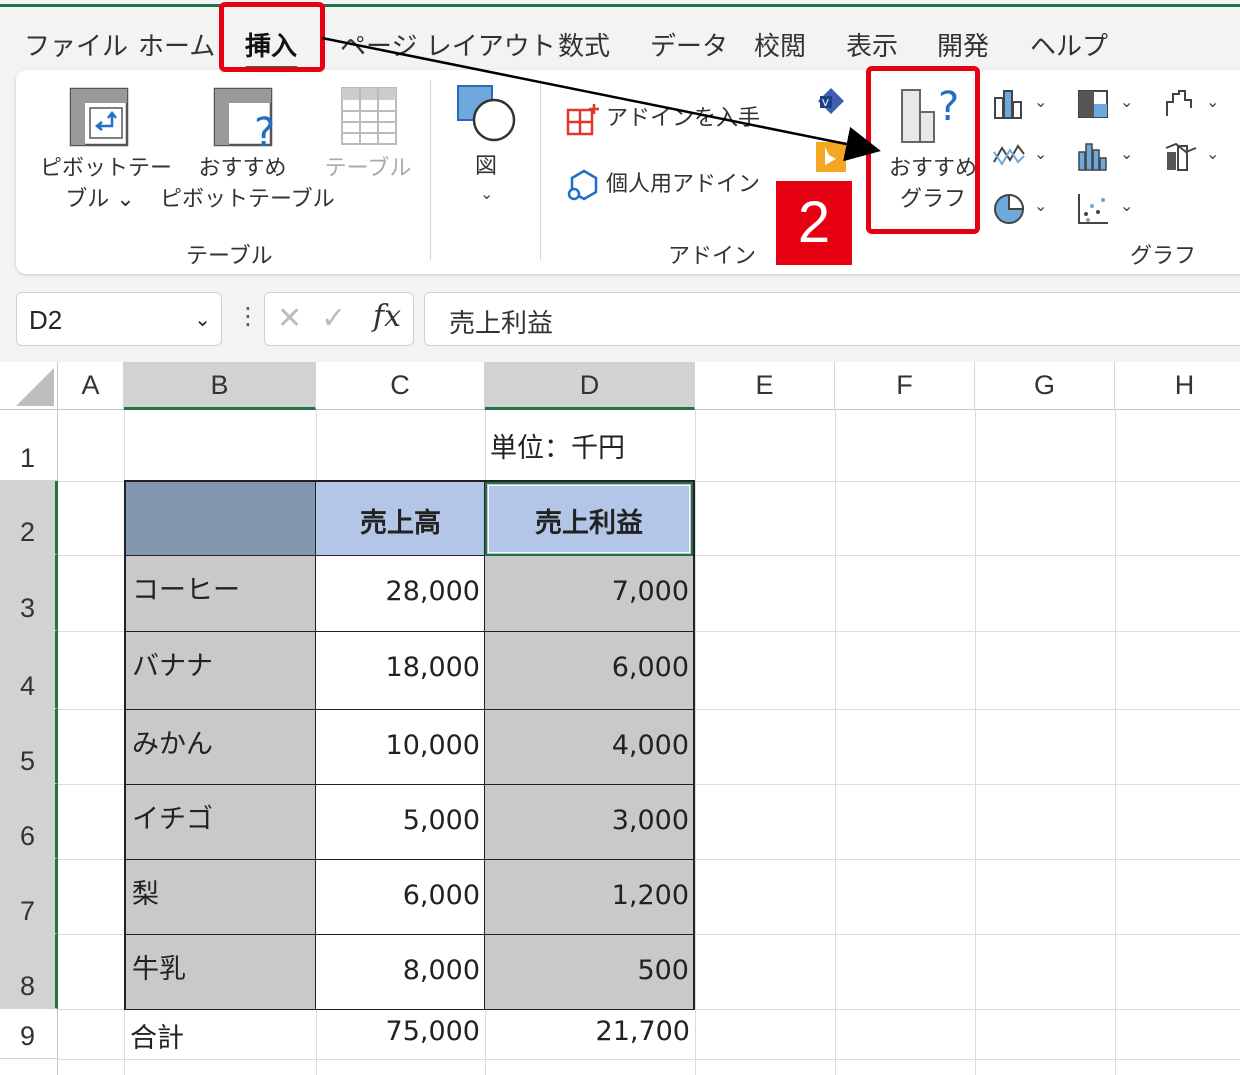  I want to click on row-header-8: 8, so click(29, 971).